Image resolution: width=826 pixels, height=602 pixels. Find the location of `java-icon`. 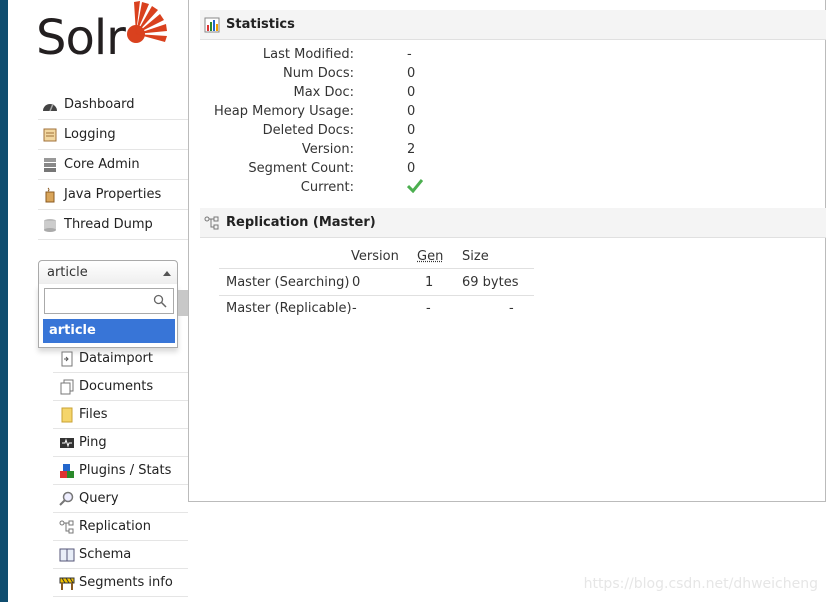

java-icon is located at coordinates (50, 195).